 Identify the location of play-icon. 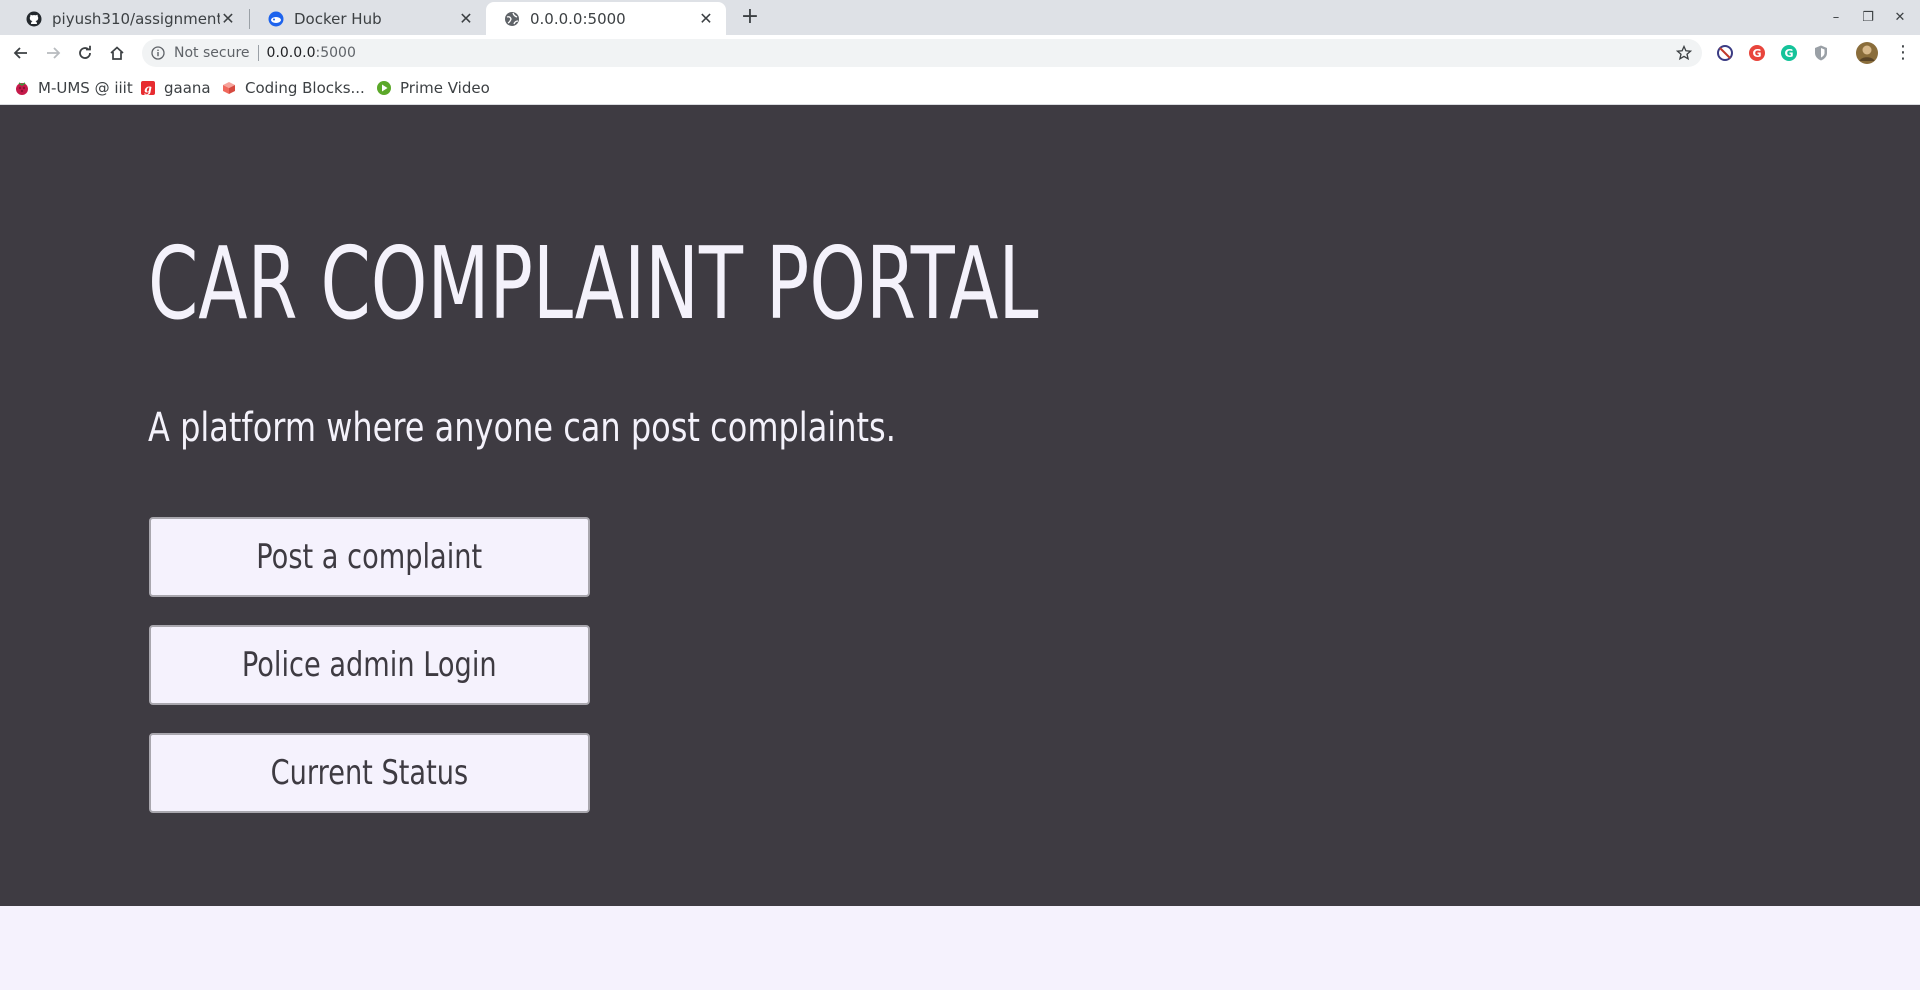
(384, 88).